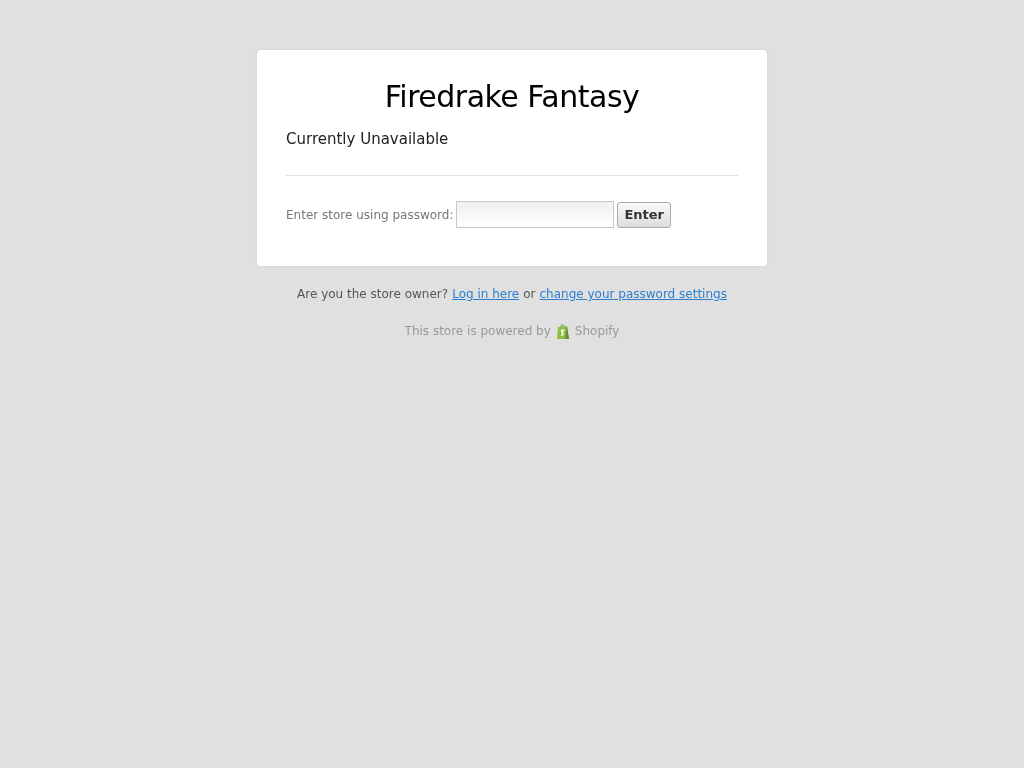  What do you see at coordinates (529, 294) in the screenshot?
I see `or-text: or` at bounding box center [529, 294].